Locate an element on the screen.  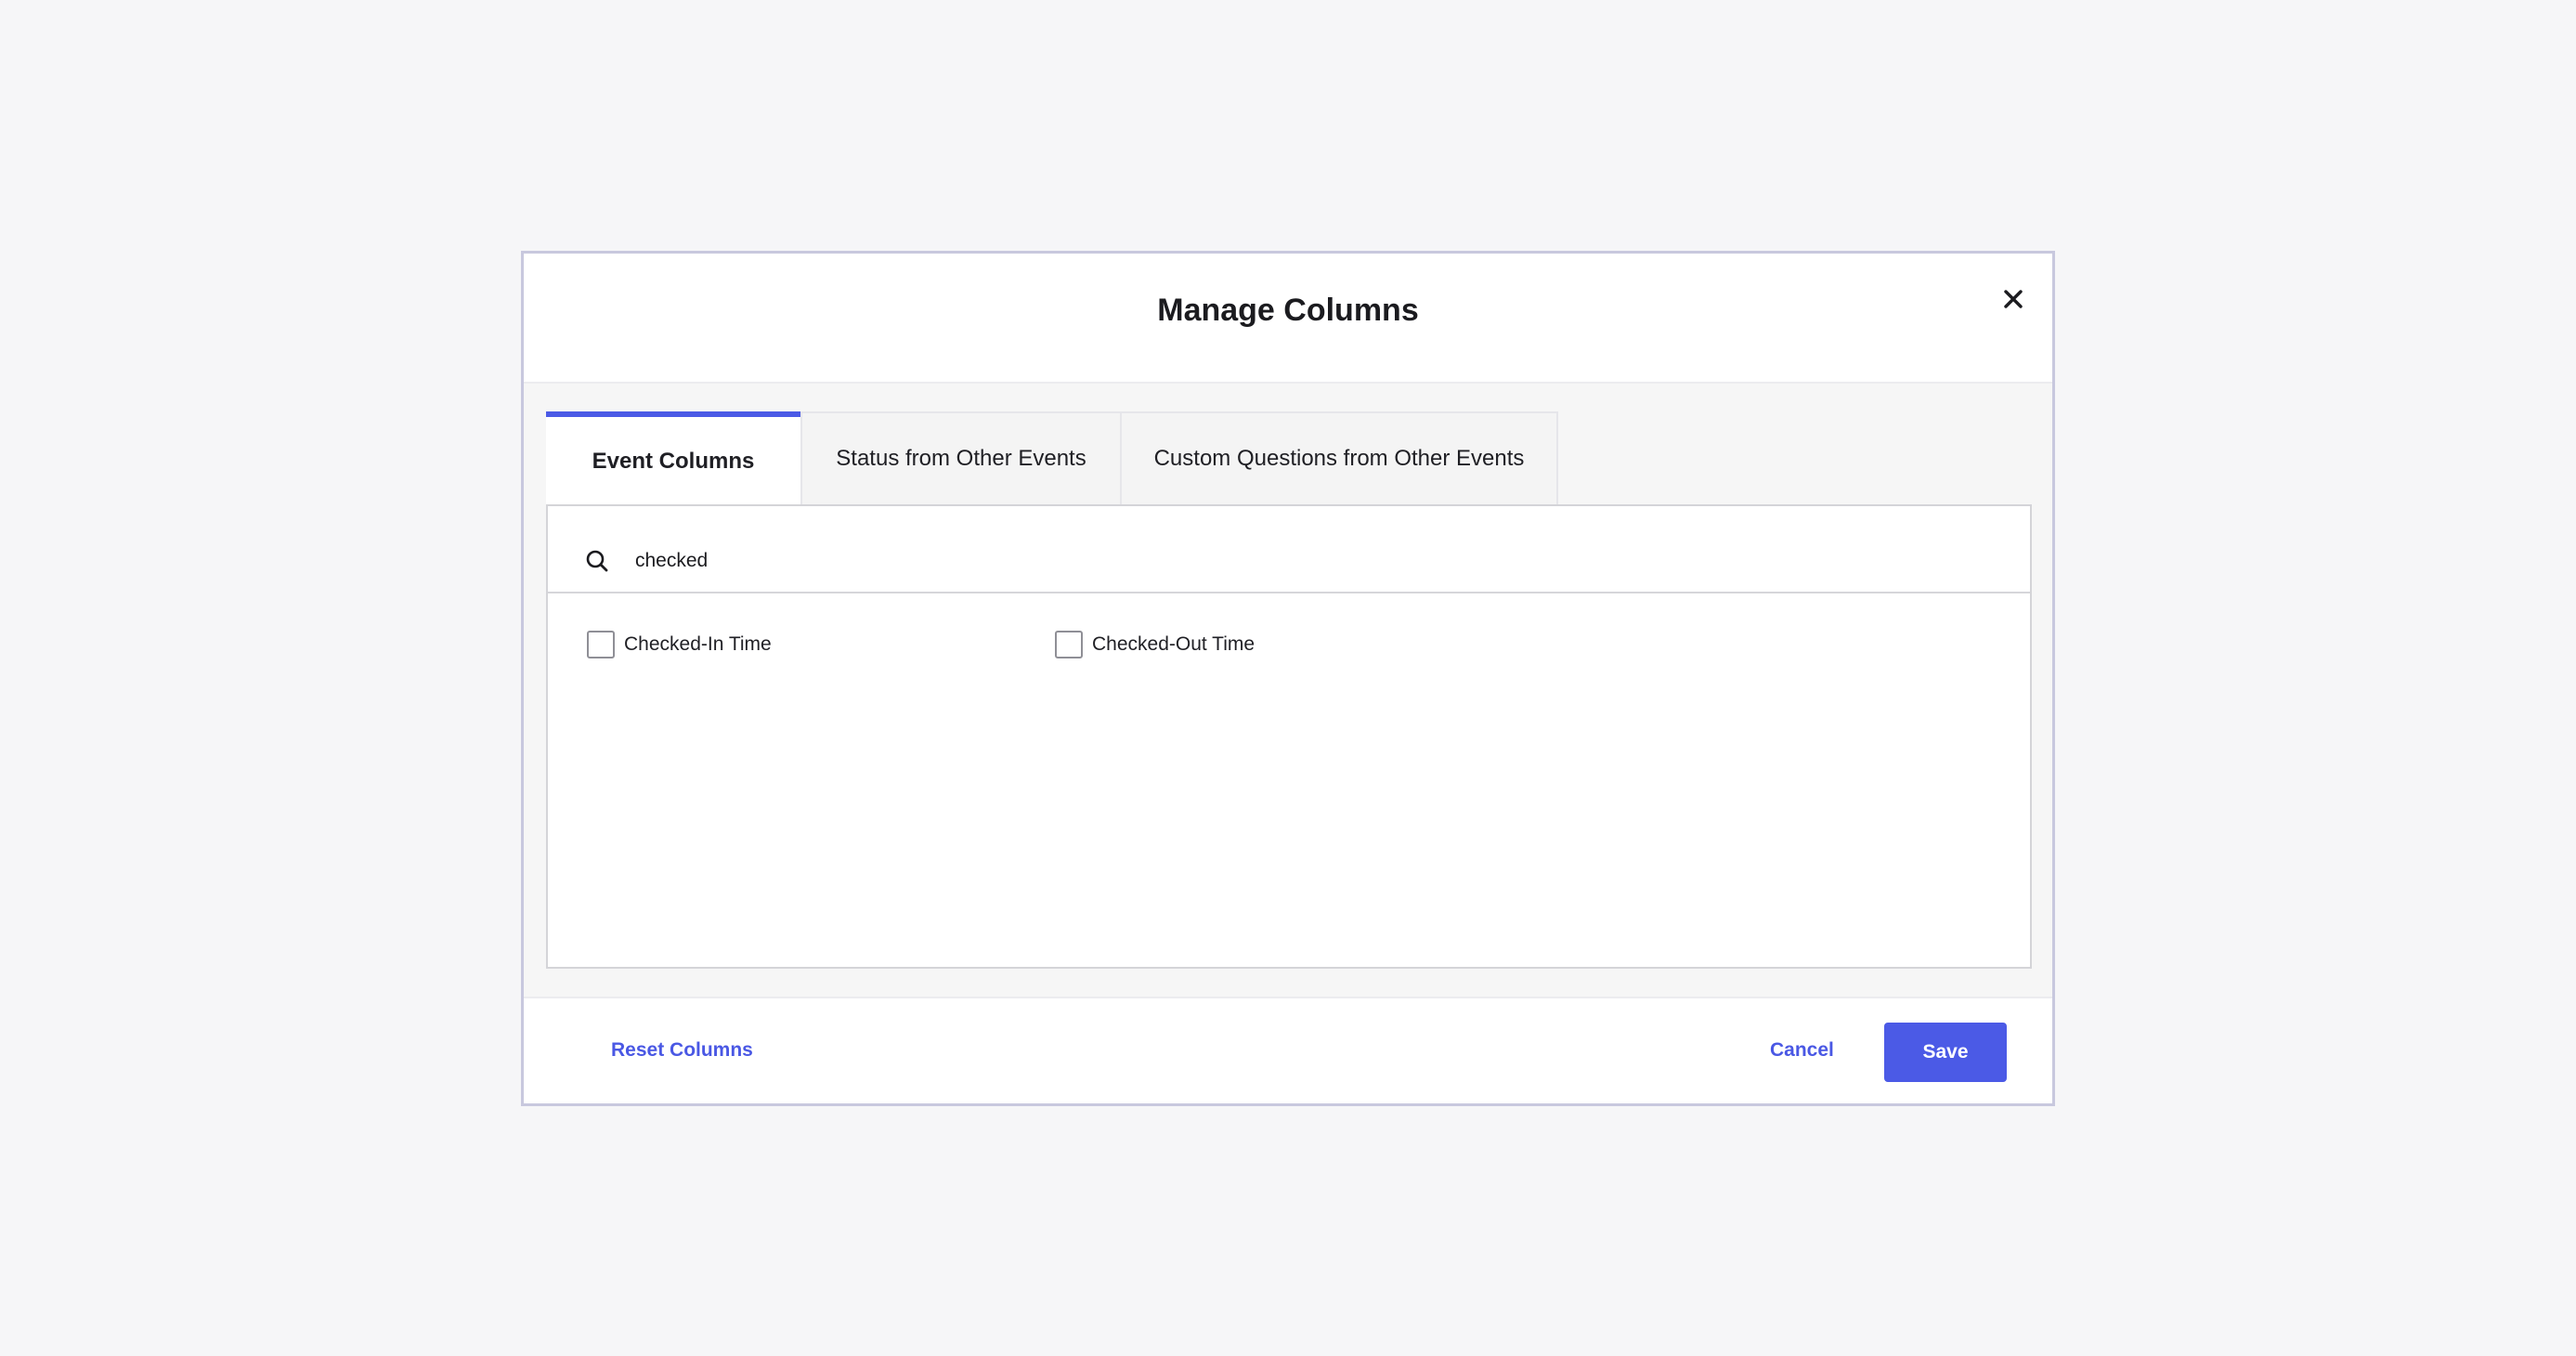
option-checked-out-time: Checked-Out Time is located at coordinates (1155, 644).